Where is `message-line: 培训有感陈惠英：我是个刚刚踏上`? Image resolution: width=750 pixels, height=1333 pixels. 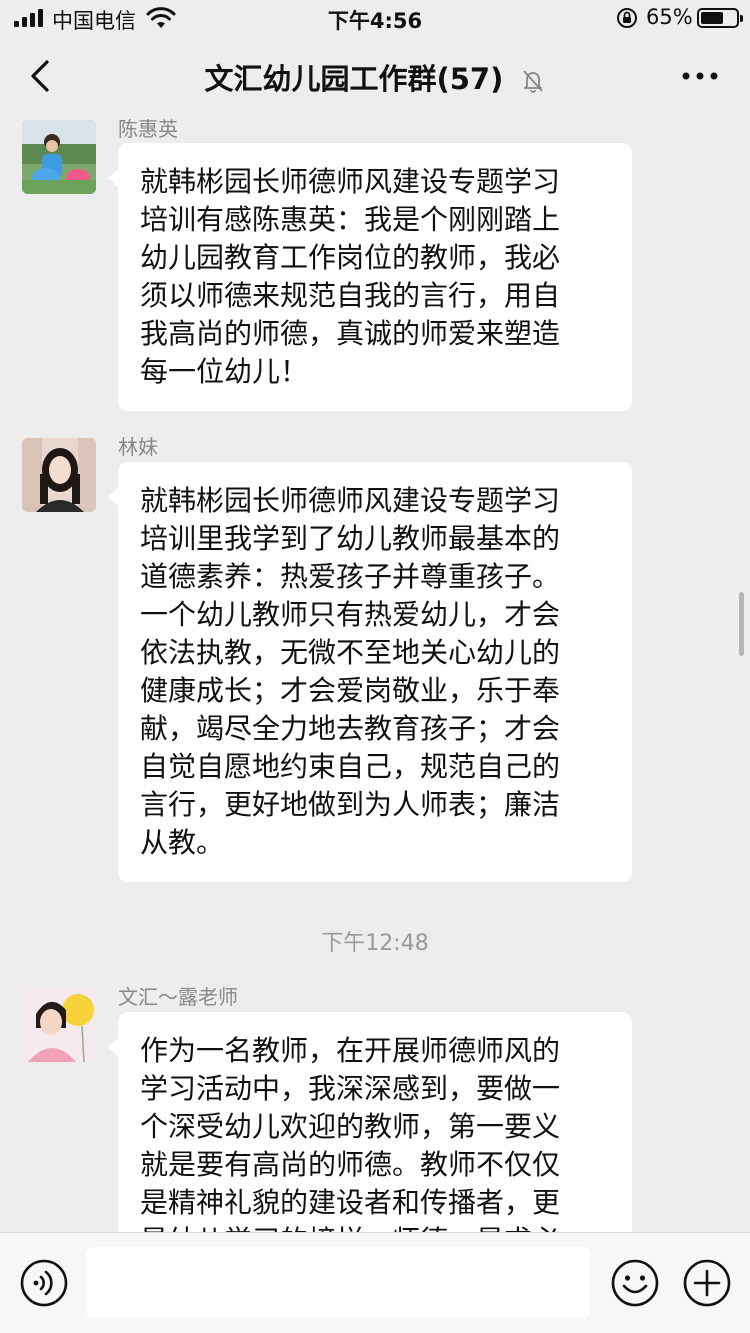
message-line: 培训有感陈惠英：我是个刚刚踏上 is located at coordinates (350, 219).